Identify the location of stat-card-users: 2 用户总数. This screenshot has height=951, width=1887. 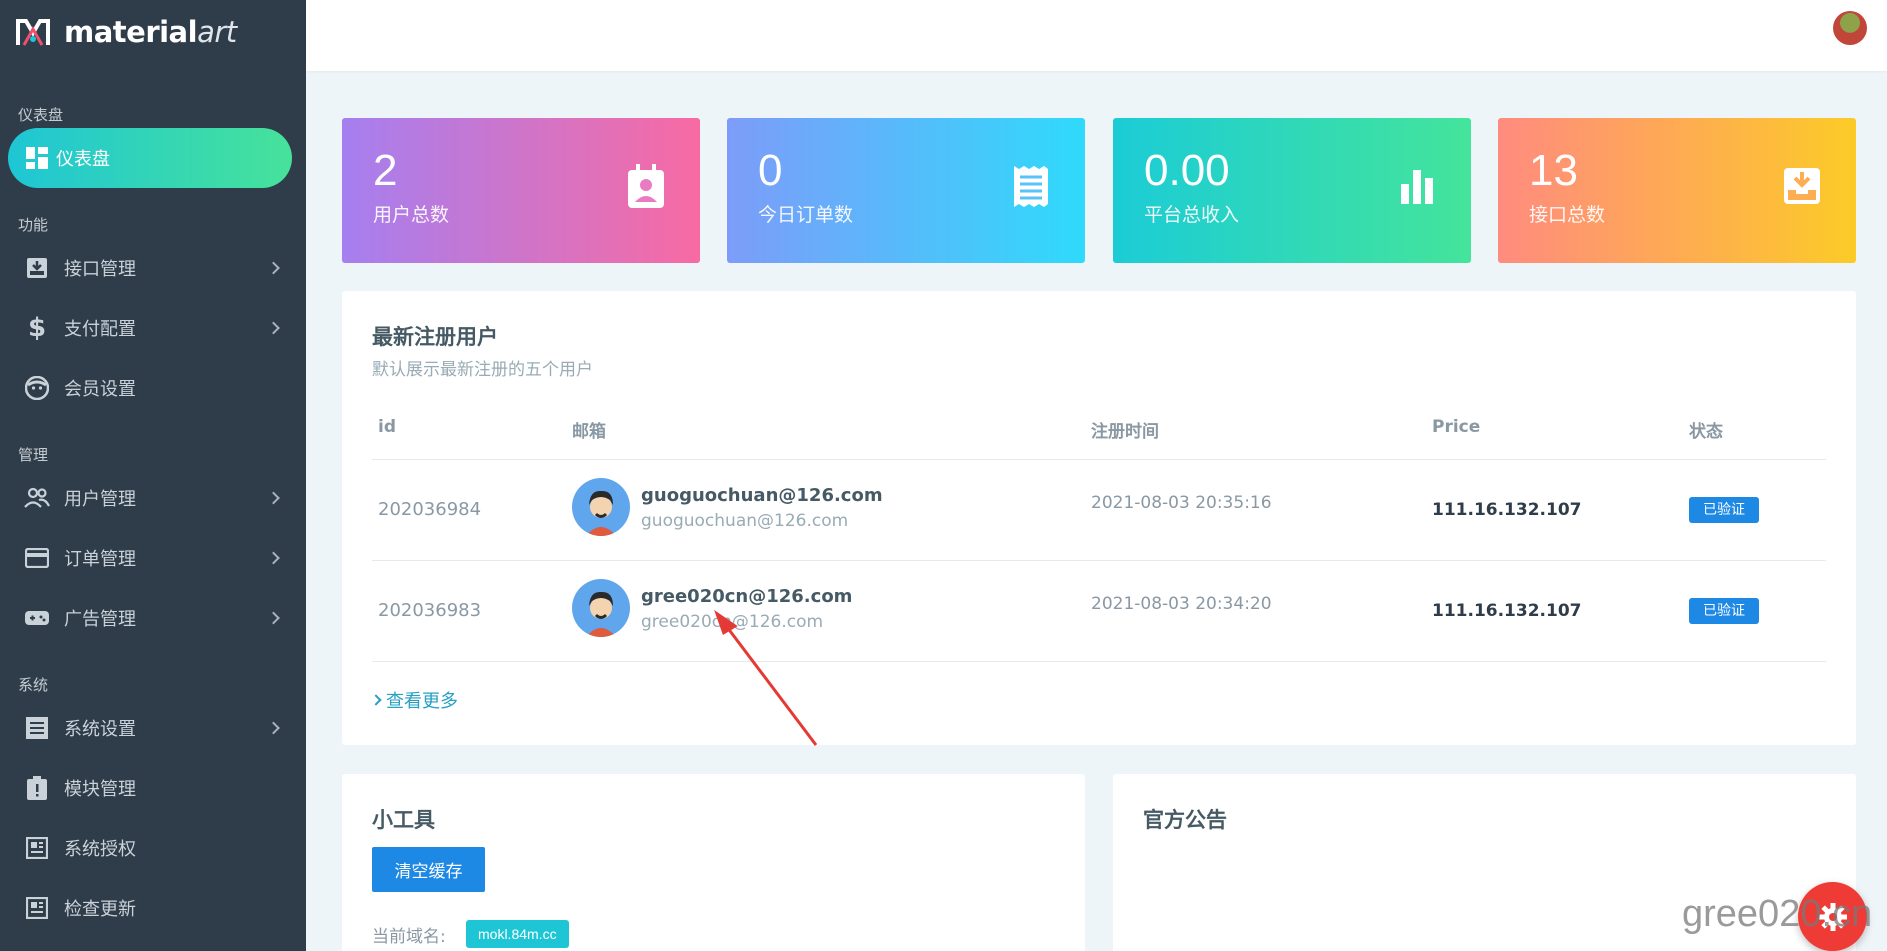
(521, 190).